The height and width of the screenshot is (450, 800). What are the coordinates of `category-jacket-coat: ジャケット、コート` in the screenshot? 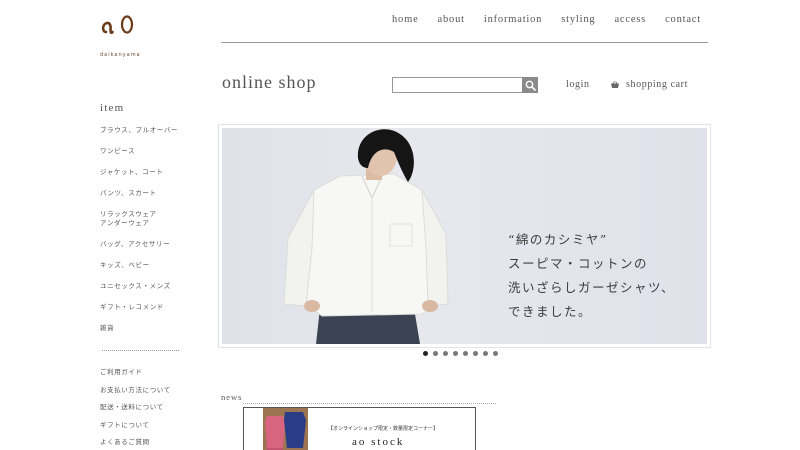 It's located at (145, 178).